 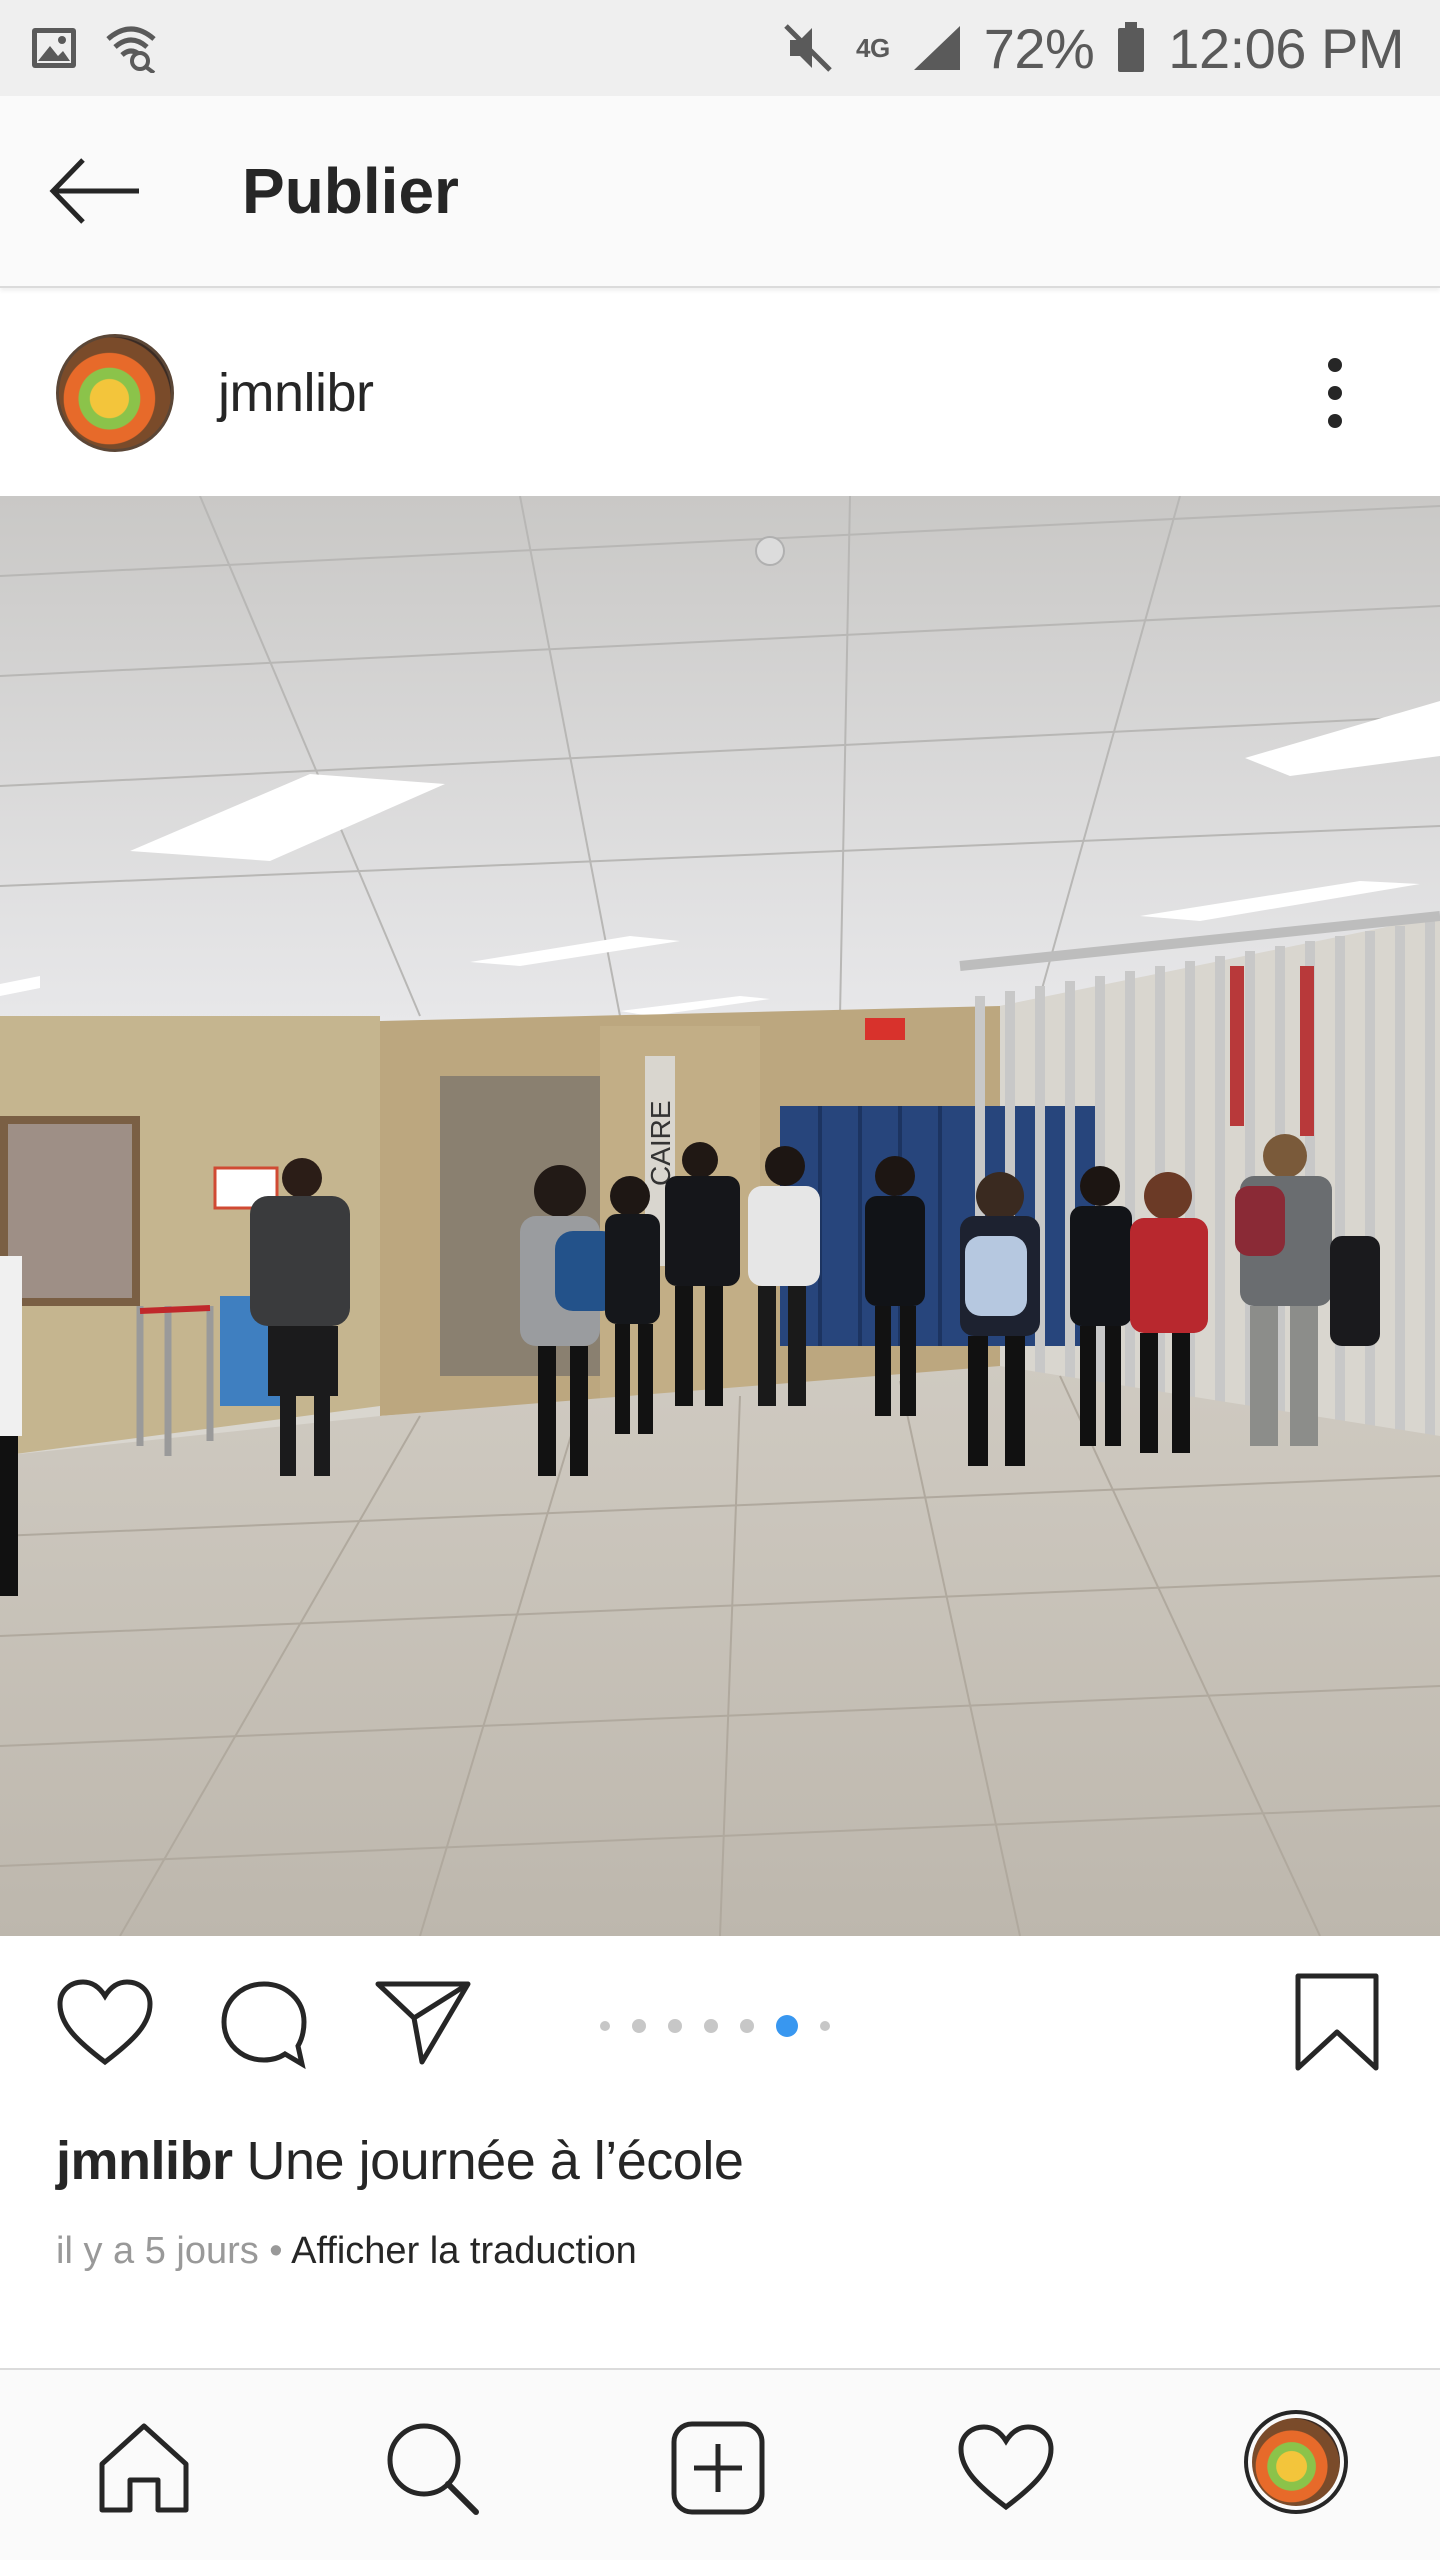 I want to click on home-icon, so click(x=144, y=2468).